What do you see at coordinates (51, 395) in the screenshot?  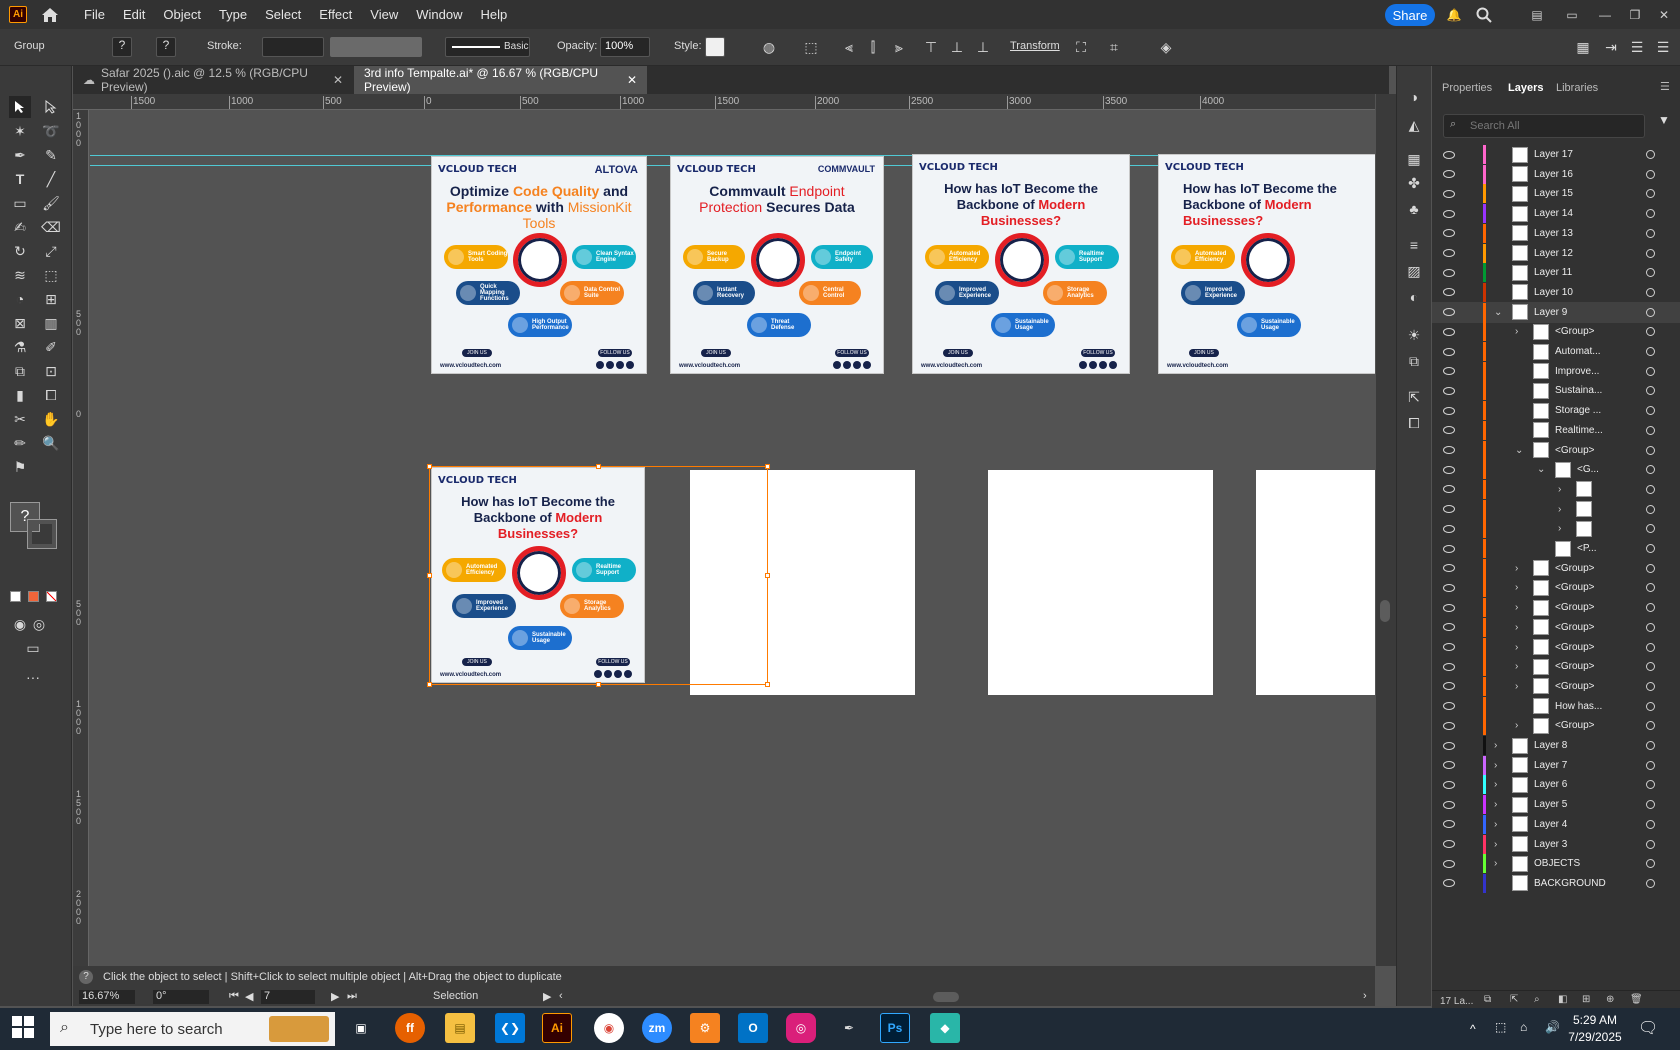 I see `artboard-tool-icon: ⧠` at bounding box center [51, 395].